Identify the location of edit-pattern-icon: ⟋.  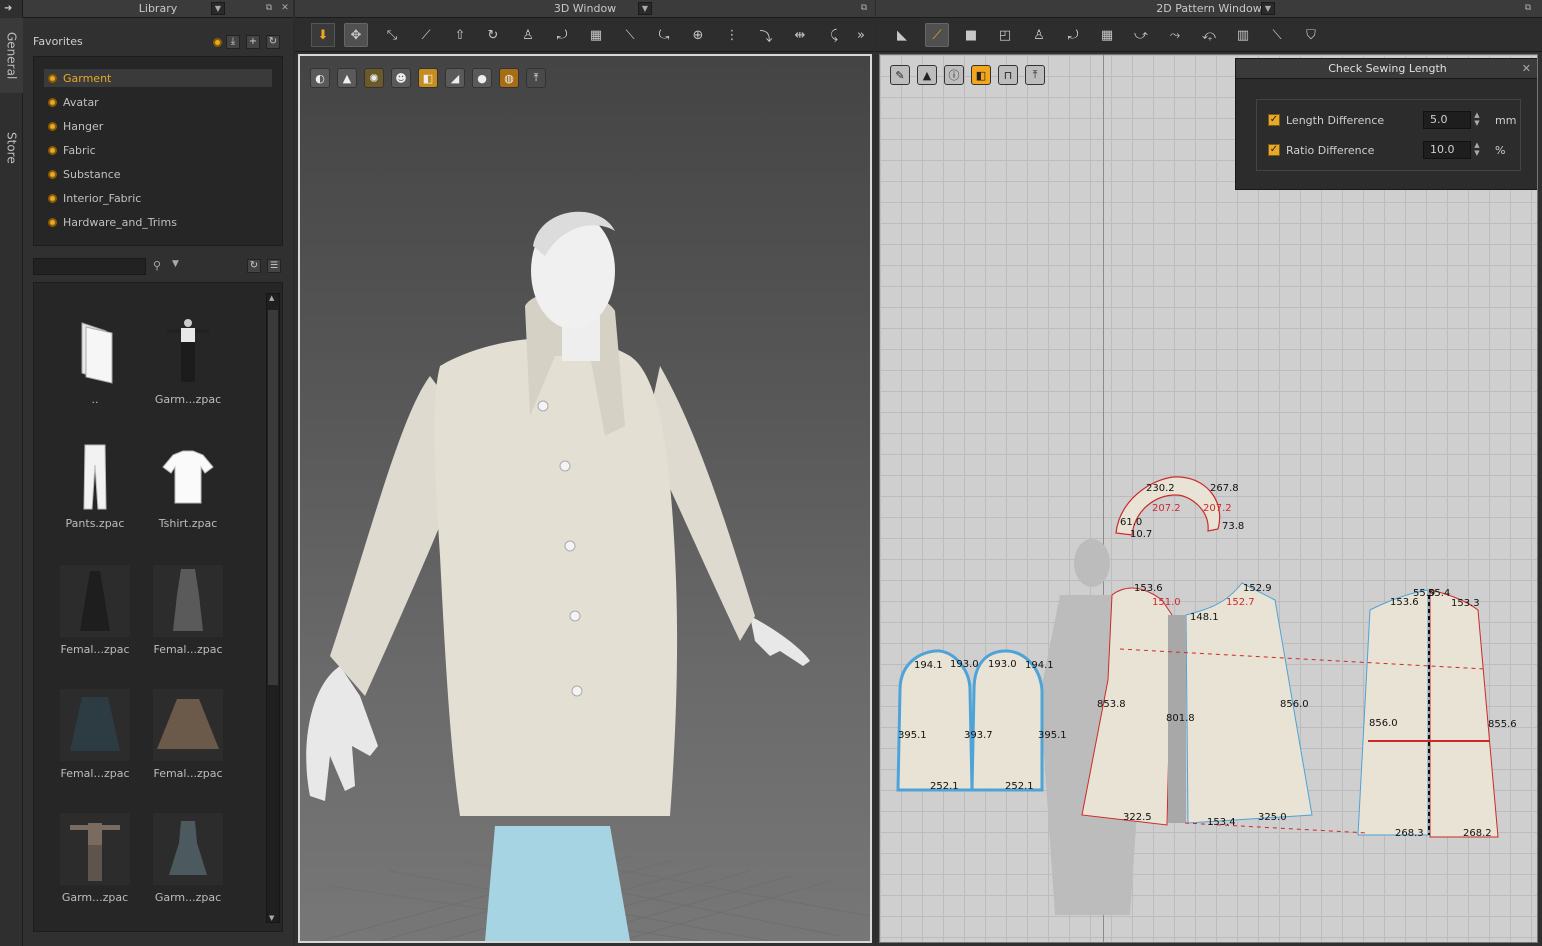
(937, 35).